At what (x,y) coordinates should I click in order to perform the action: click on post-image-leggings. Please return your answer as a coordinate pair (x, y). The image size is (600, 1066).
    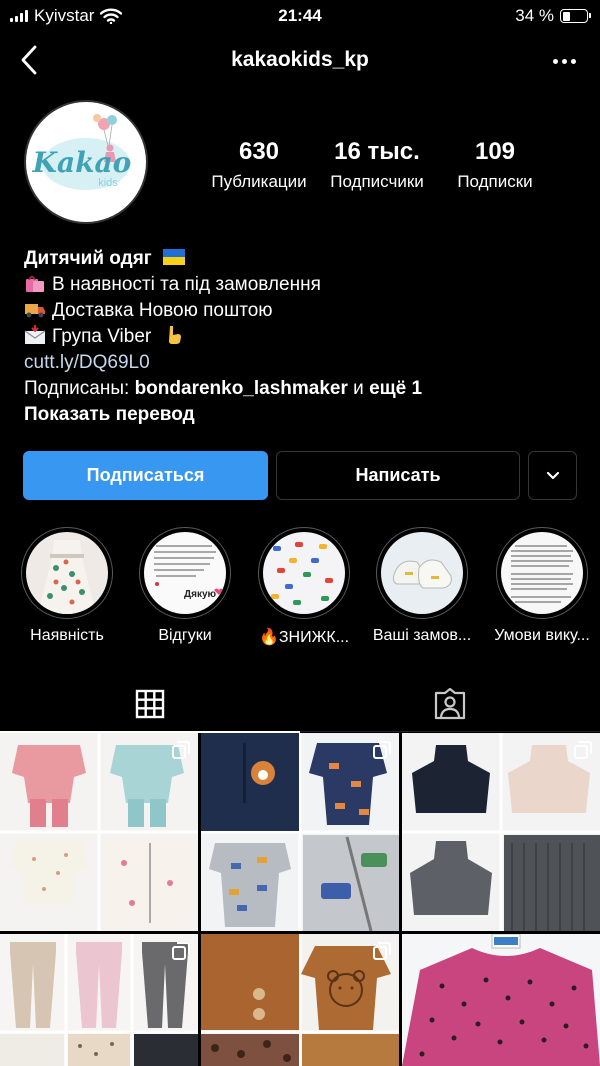
    Looking at the image, I should click on (99, 1000).